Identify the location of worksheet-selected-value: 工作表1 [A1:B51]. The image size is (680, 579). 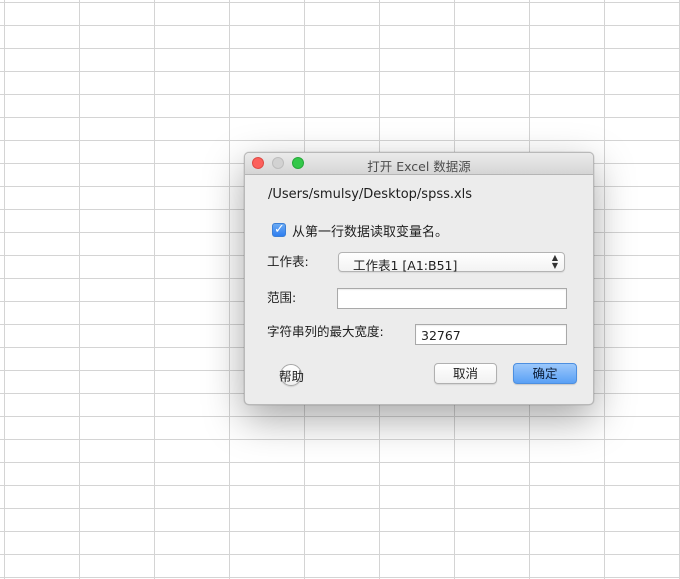
(405, 265).